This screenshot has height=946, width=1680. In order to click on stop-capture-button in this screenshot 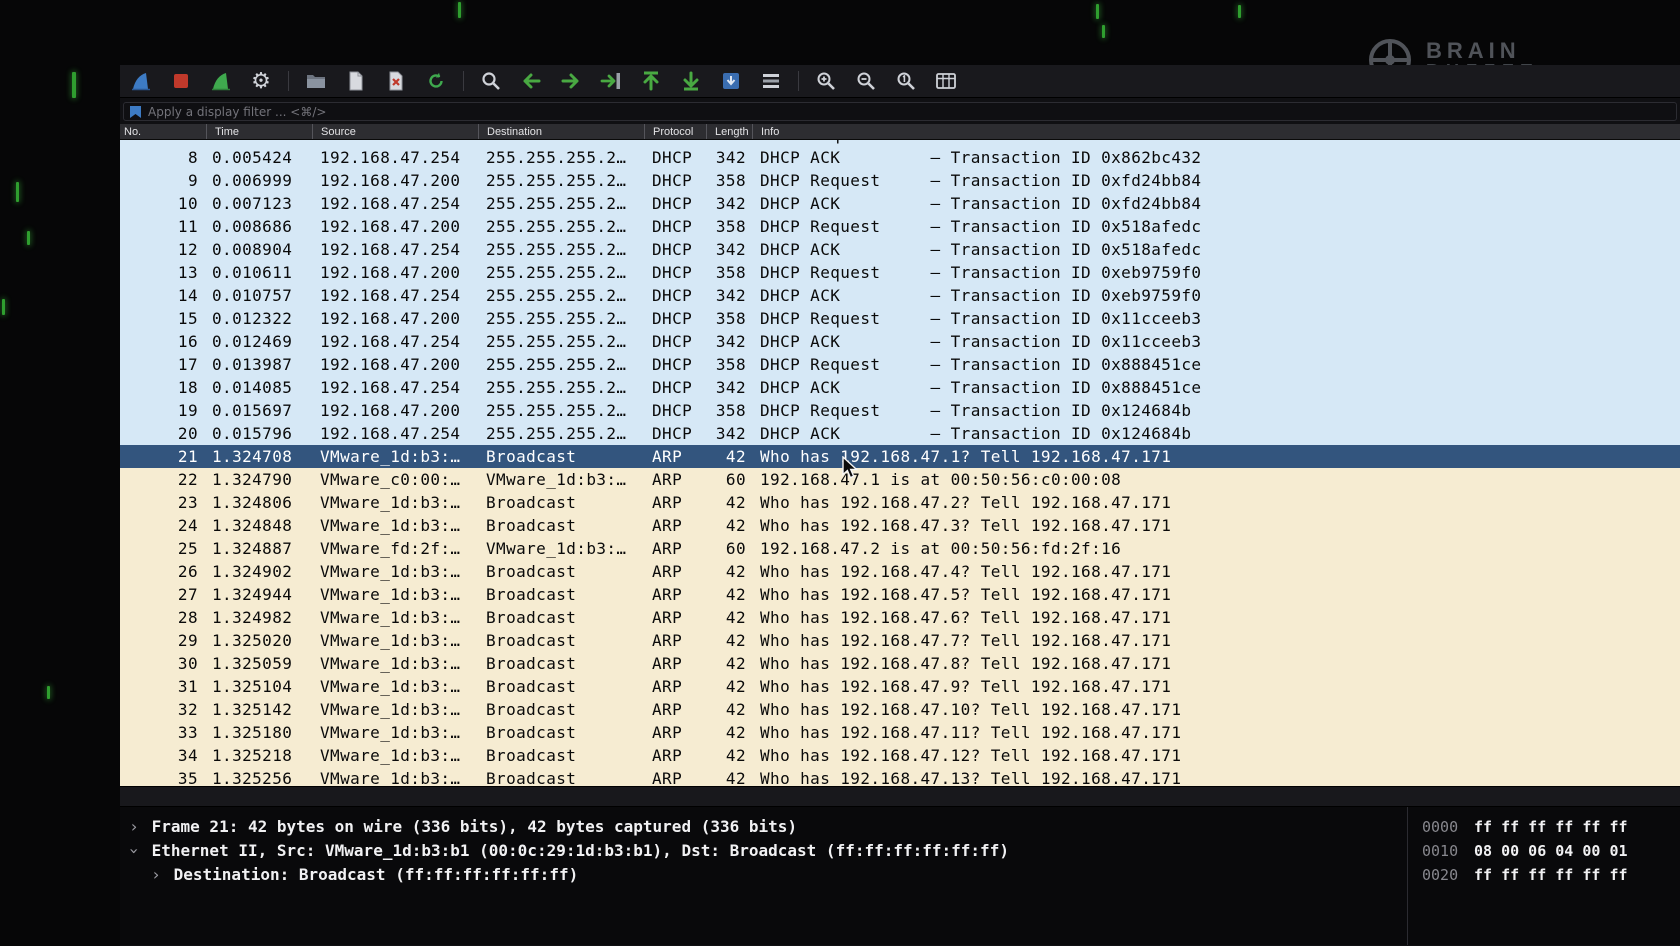, I will do `click(181, 81)`.